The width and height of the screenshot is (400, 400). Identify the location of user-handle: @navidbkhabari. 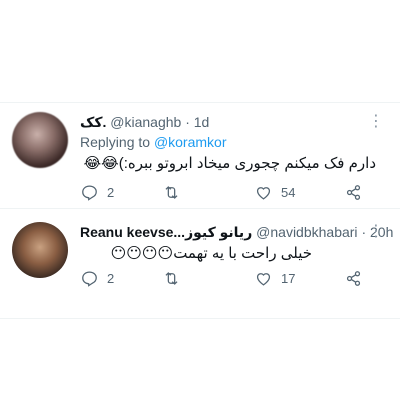
(306, 232).